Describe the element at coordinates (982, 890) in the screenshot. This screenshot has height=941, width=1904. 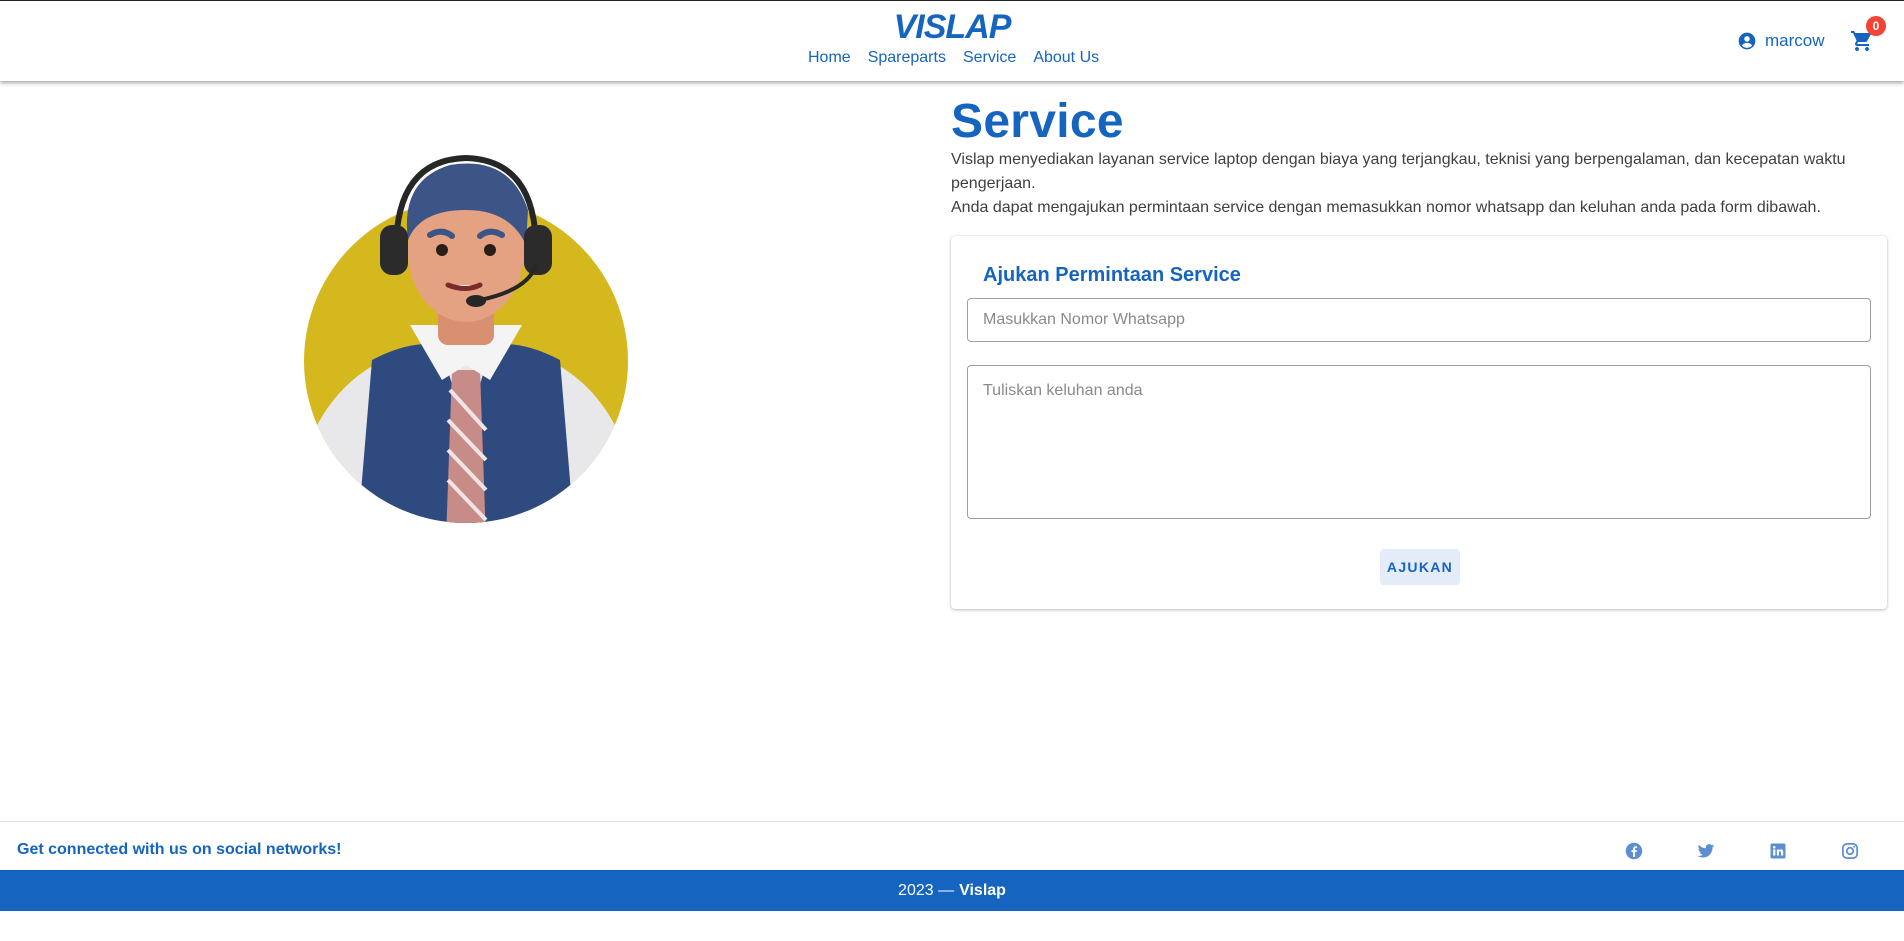
I see `copyright-brand: Vislap` at that location.